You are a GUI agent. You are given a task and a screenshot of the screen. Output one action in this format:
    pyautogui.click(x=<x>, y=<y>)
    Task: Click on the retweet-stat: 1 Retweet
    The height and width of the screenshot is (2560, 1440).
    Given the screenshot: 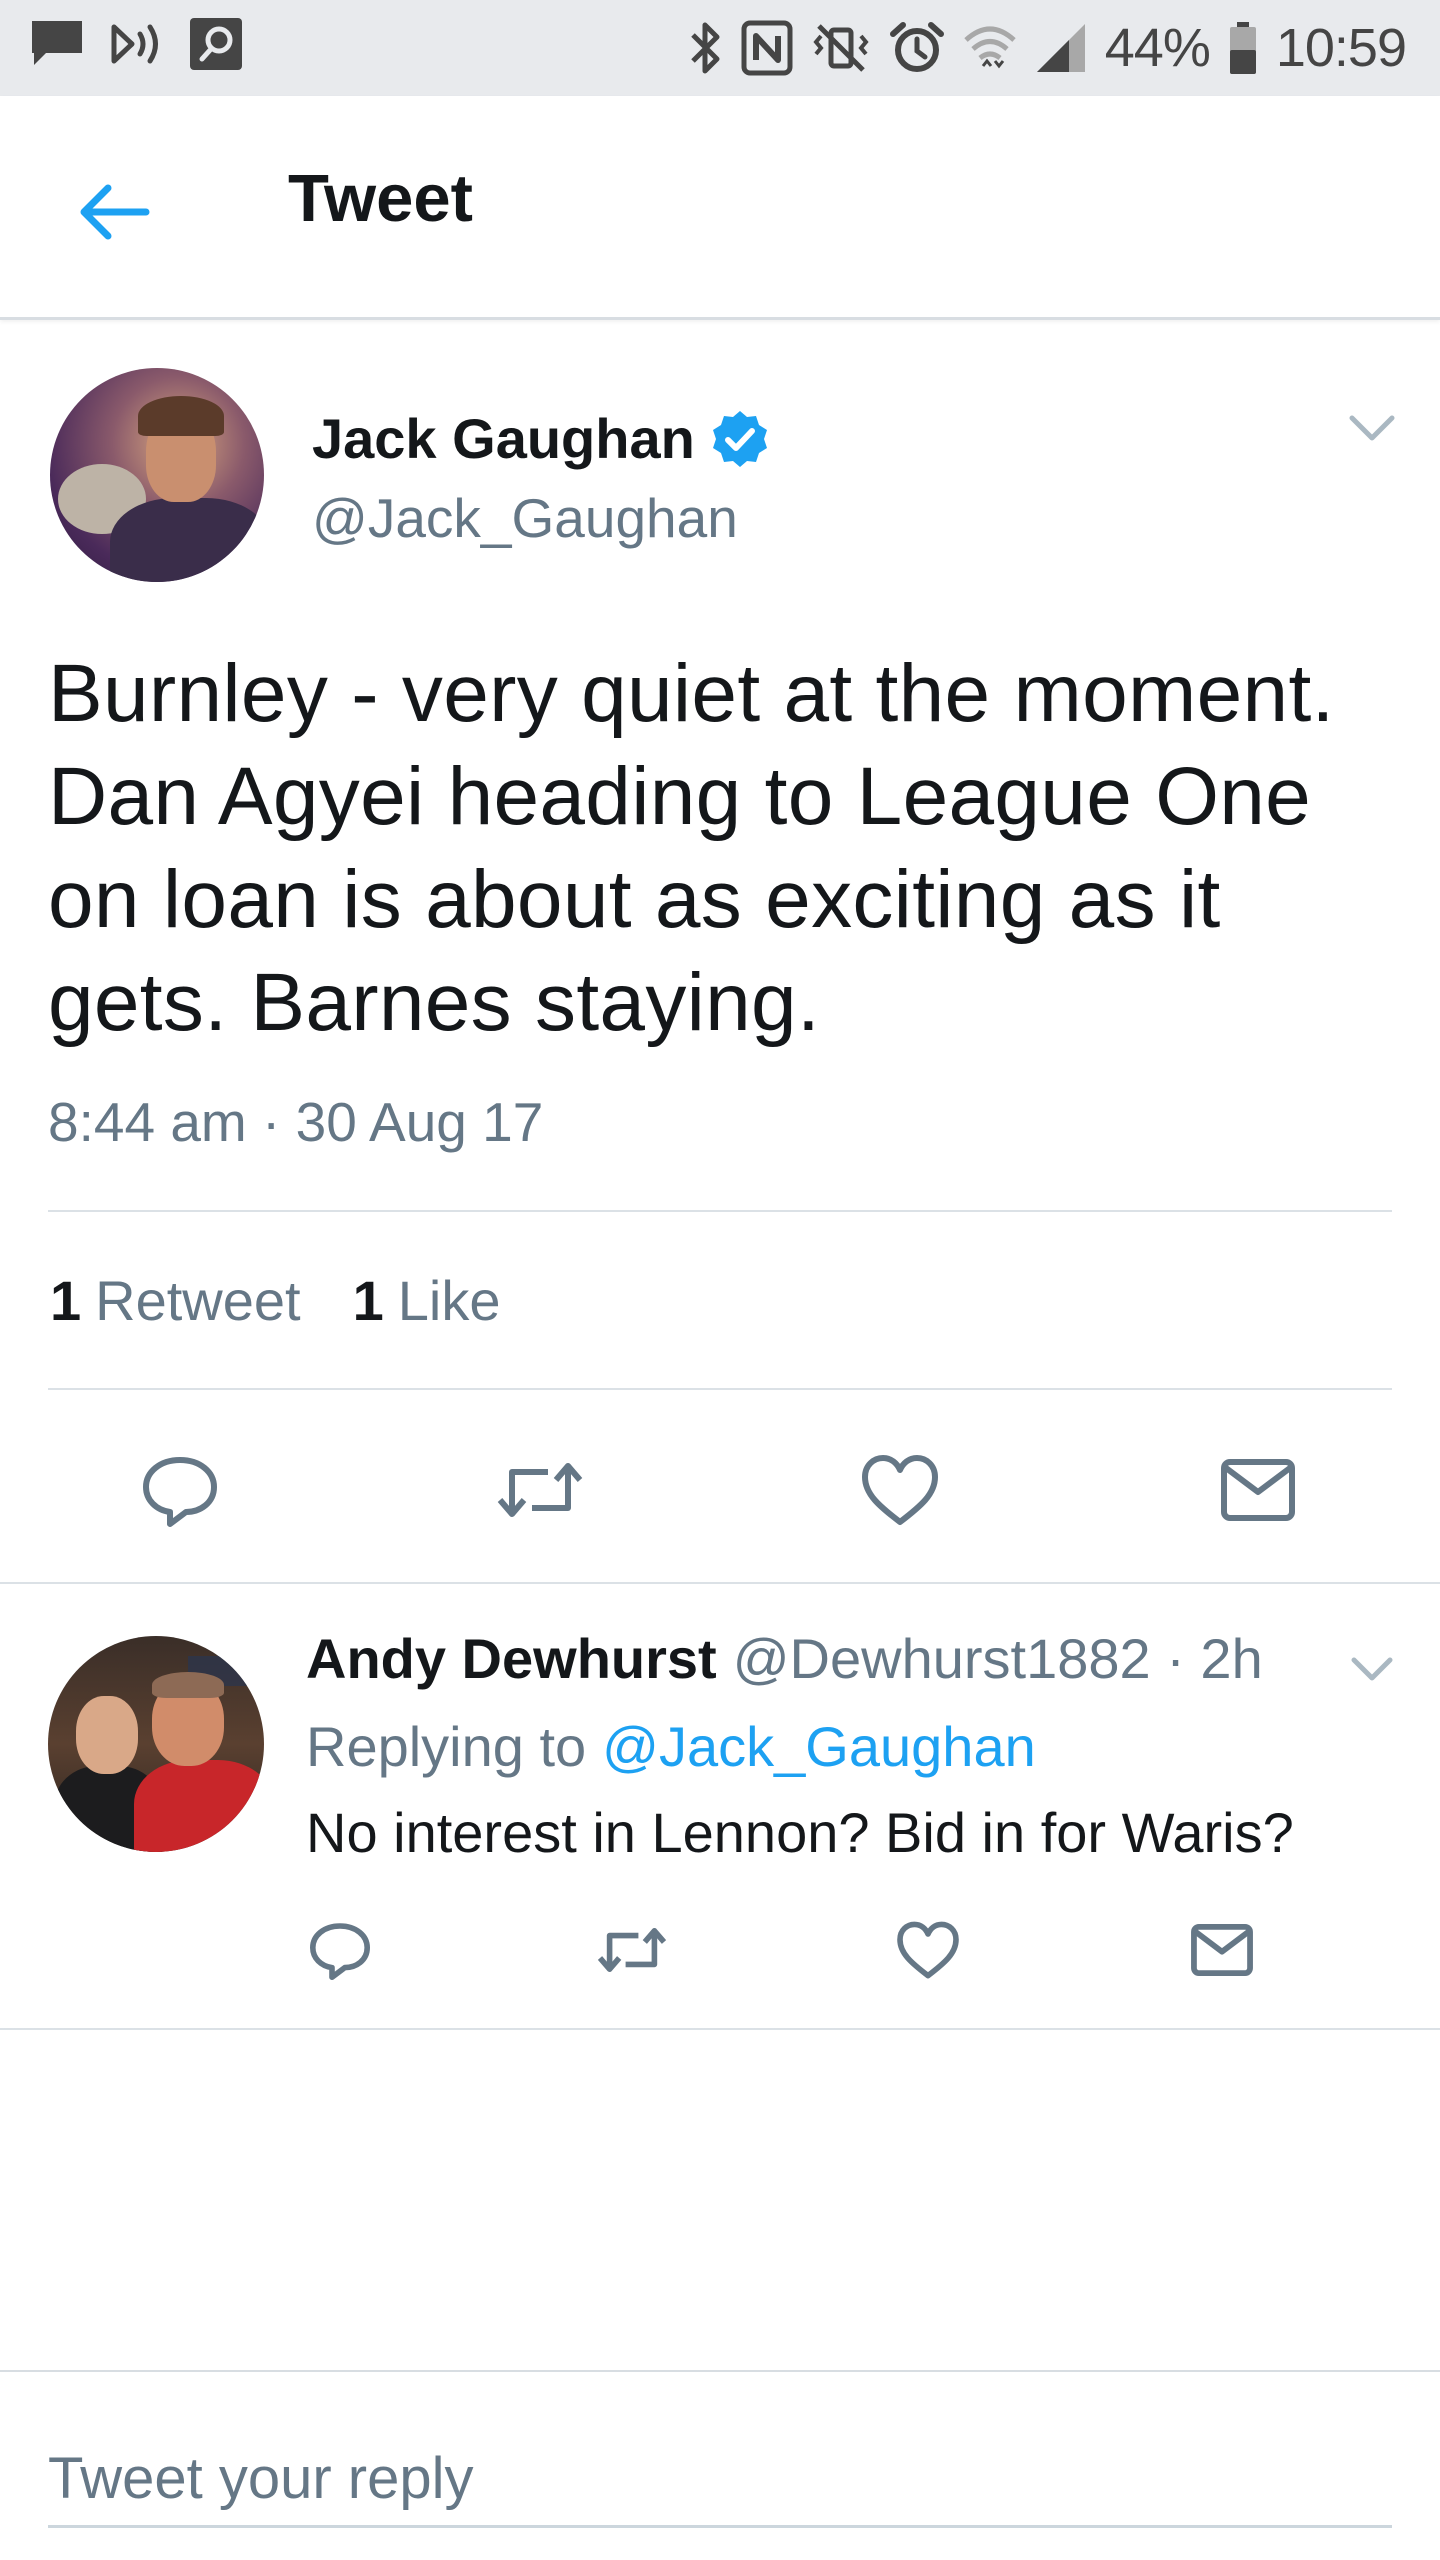 What is the action you would take?
    pyautogui.click(x=175, y=1300)
    